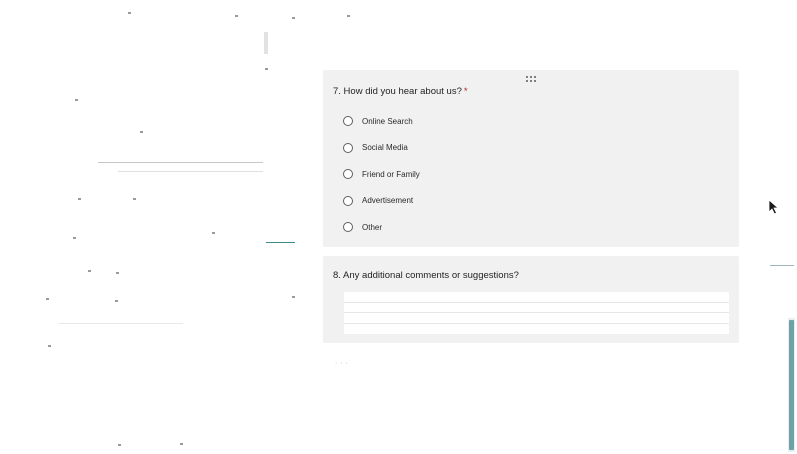 The width and height of the screenshot is (797, 454). I want to click on mouse-pointer-icon, so click(774, 207).